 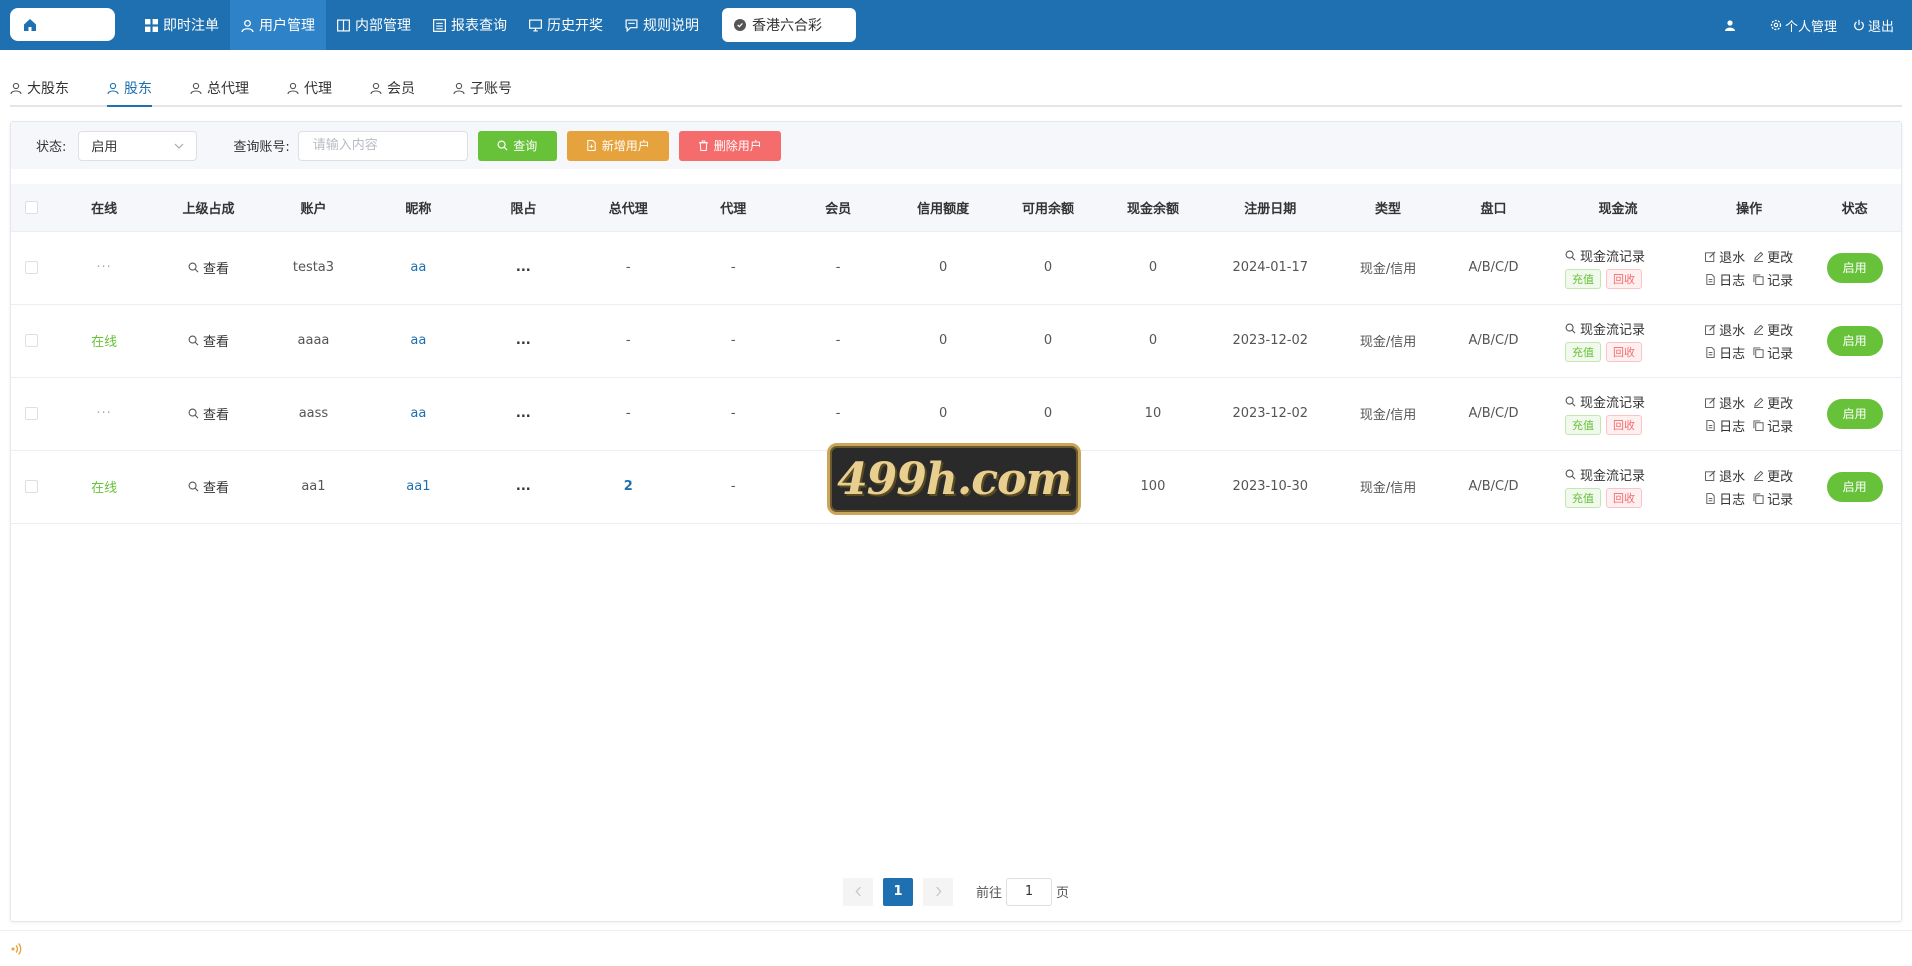 I want to click on copy-icon, so click(x=1758, y=279).